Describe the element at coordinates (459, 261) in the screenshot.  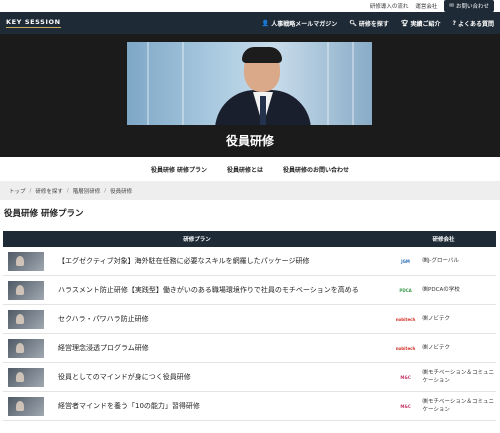
I see `company-name: ㈱J-グローバル` at that location.